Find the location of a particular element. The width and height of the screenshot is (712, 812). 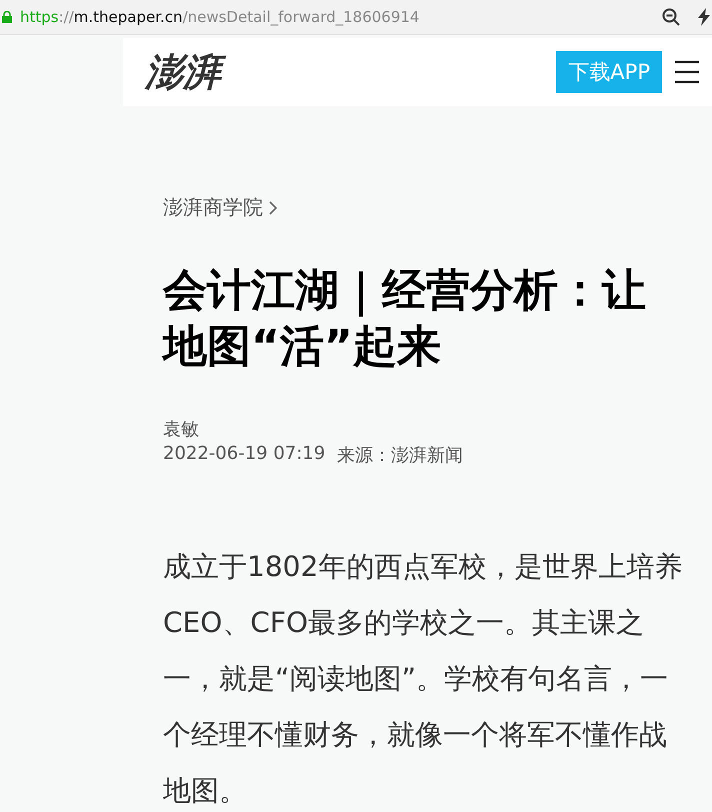

menu-icon is located at coordinates (687, 72).